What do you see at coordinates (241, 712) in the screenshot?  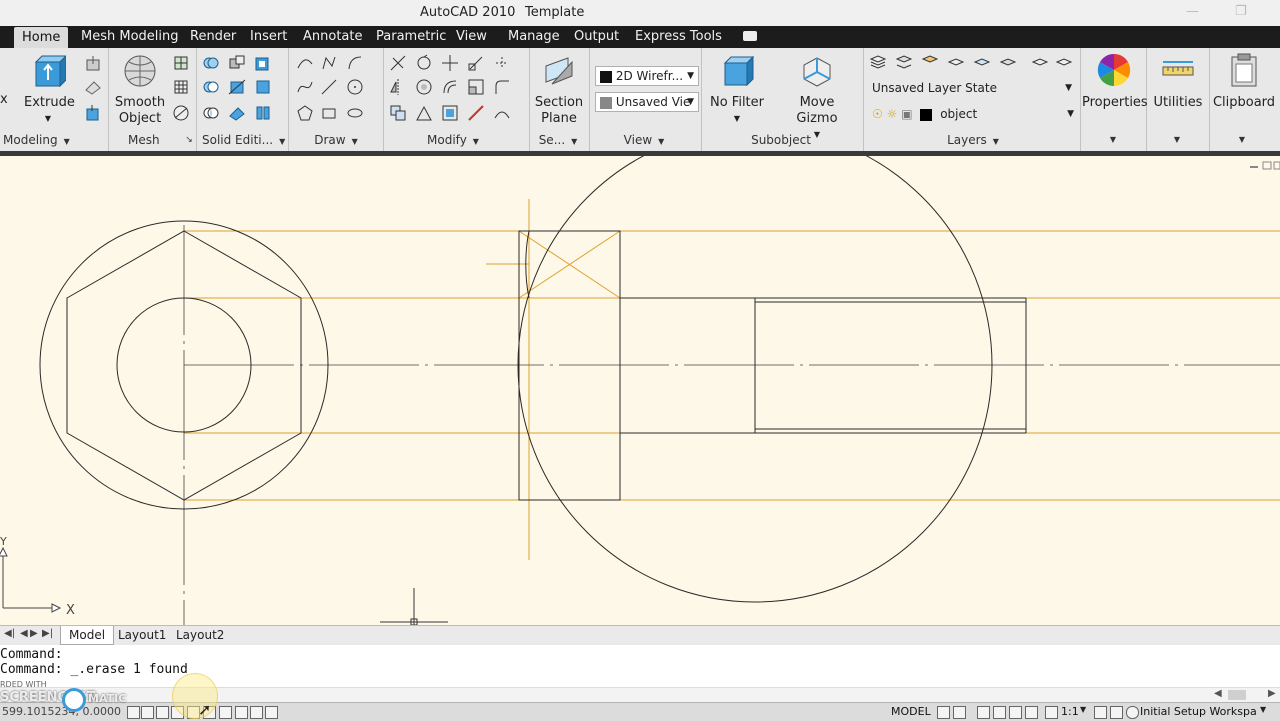 I see `dynamic-ucs-icon` at bounding box center [241, 712].